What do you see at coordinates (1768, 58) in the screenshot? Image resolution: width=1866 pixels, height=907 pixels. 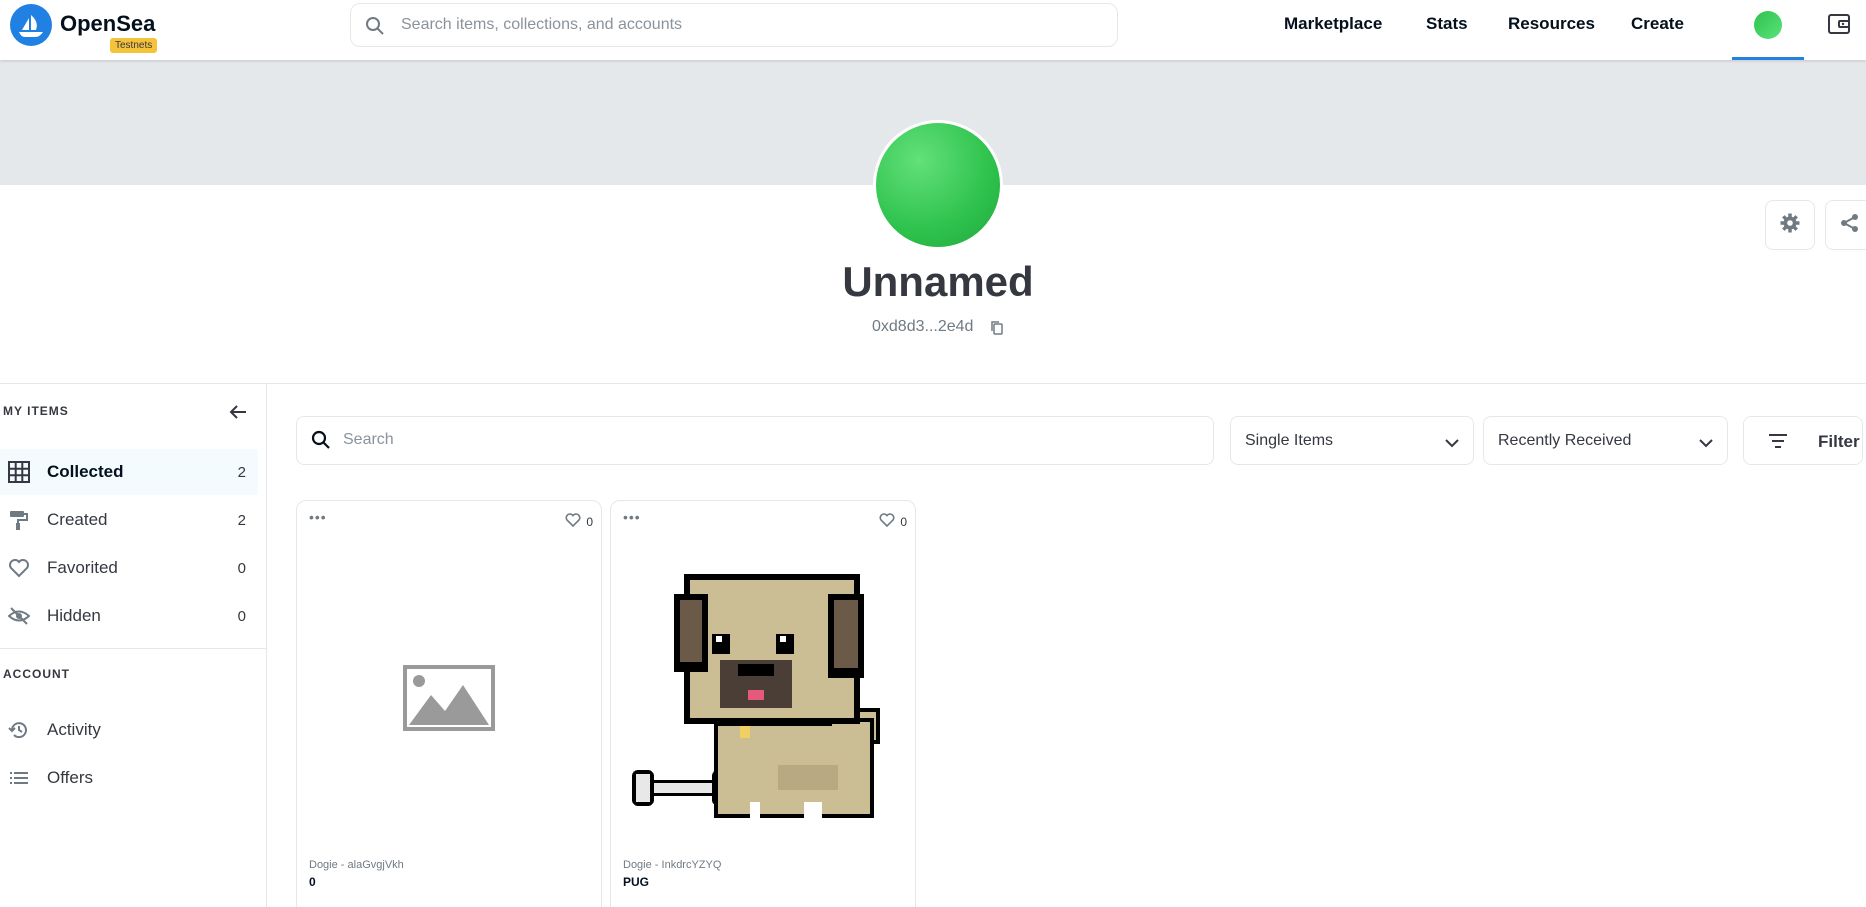 I see `active-nav-indicator` at bounding box center [1768, 58].